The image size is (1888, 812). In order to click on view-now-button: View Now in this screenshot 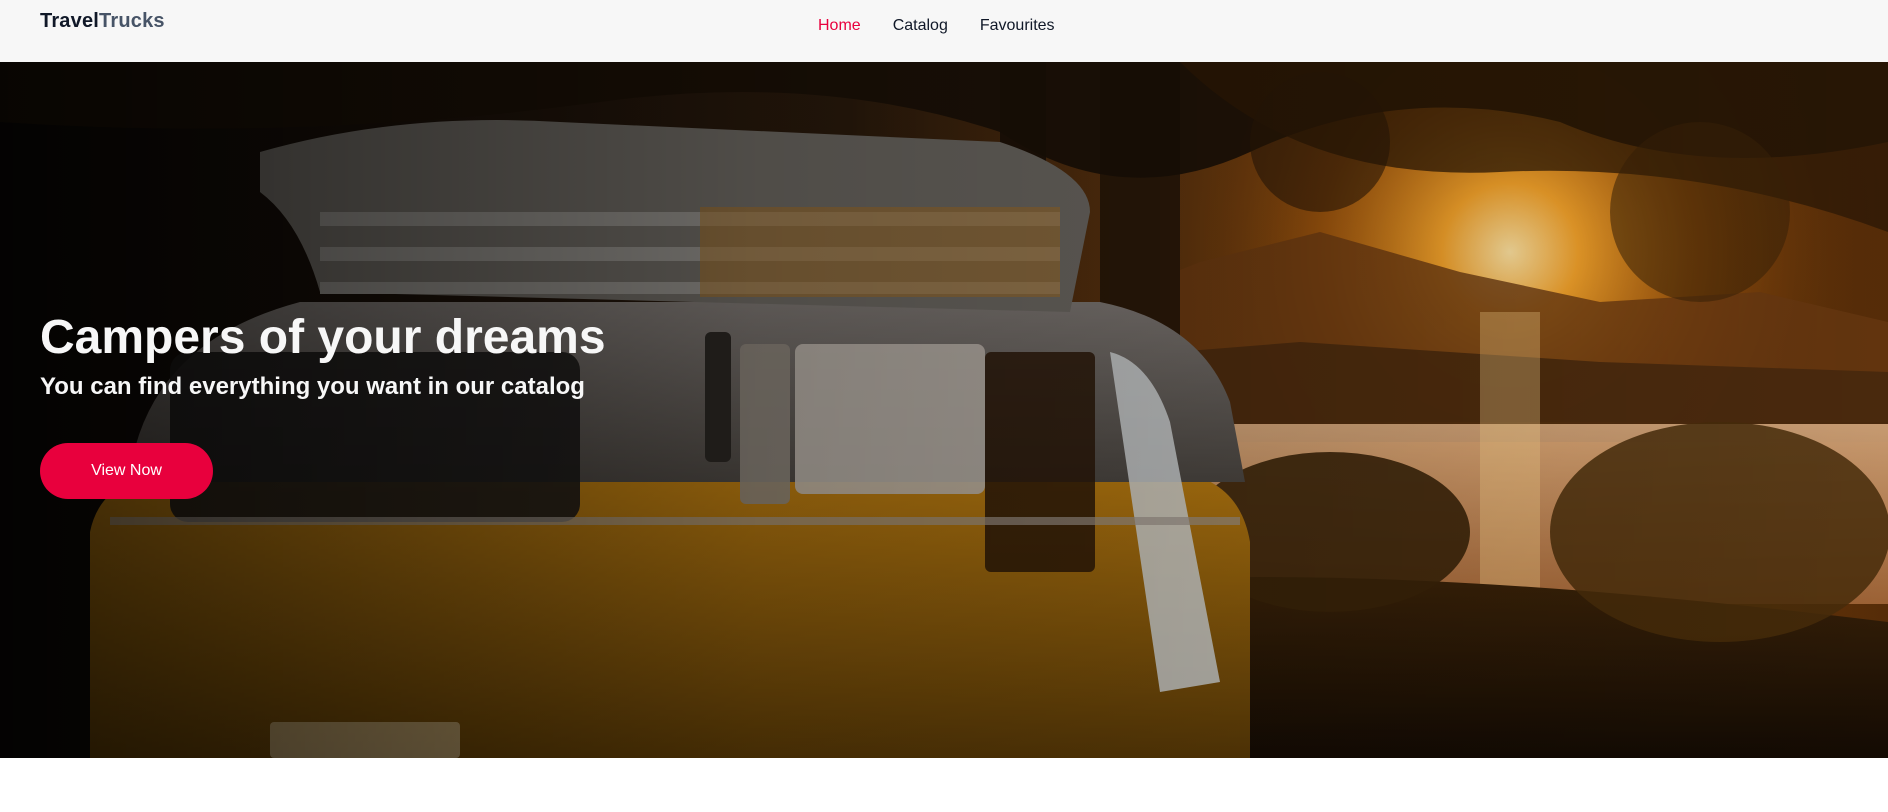, I will do `click(126, 471)`.